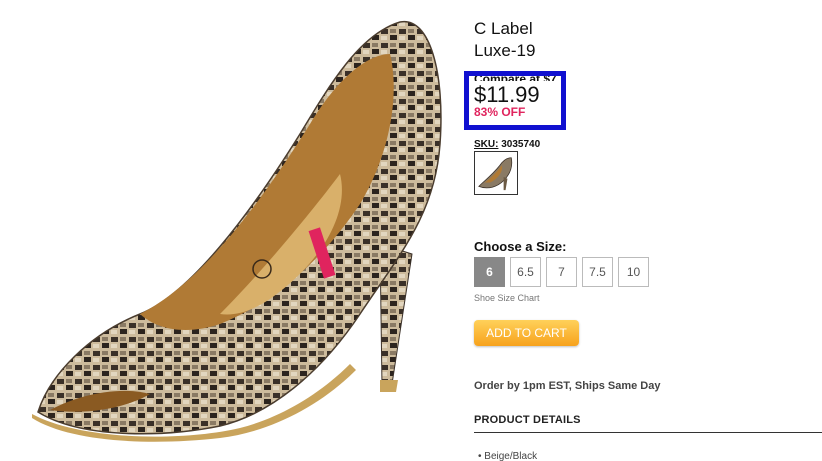  I want to click on size-option-7: 7, so click(561, 272).